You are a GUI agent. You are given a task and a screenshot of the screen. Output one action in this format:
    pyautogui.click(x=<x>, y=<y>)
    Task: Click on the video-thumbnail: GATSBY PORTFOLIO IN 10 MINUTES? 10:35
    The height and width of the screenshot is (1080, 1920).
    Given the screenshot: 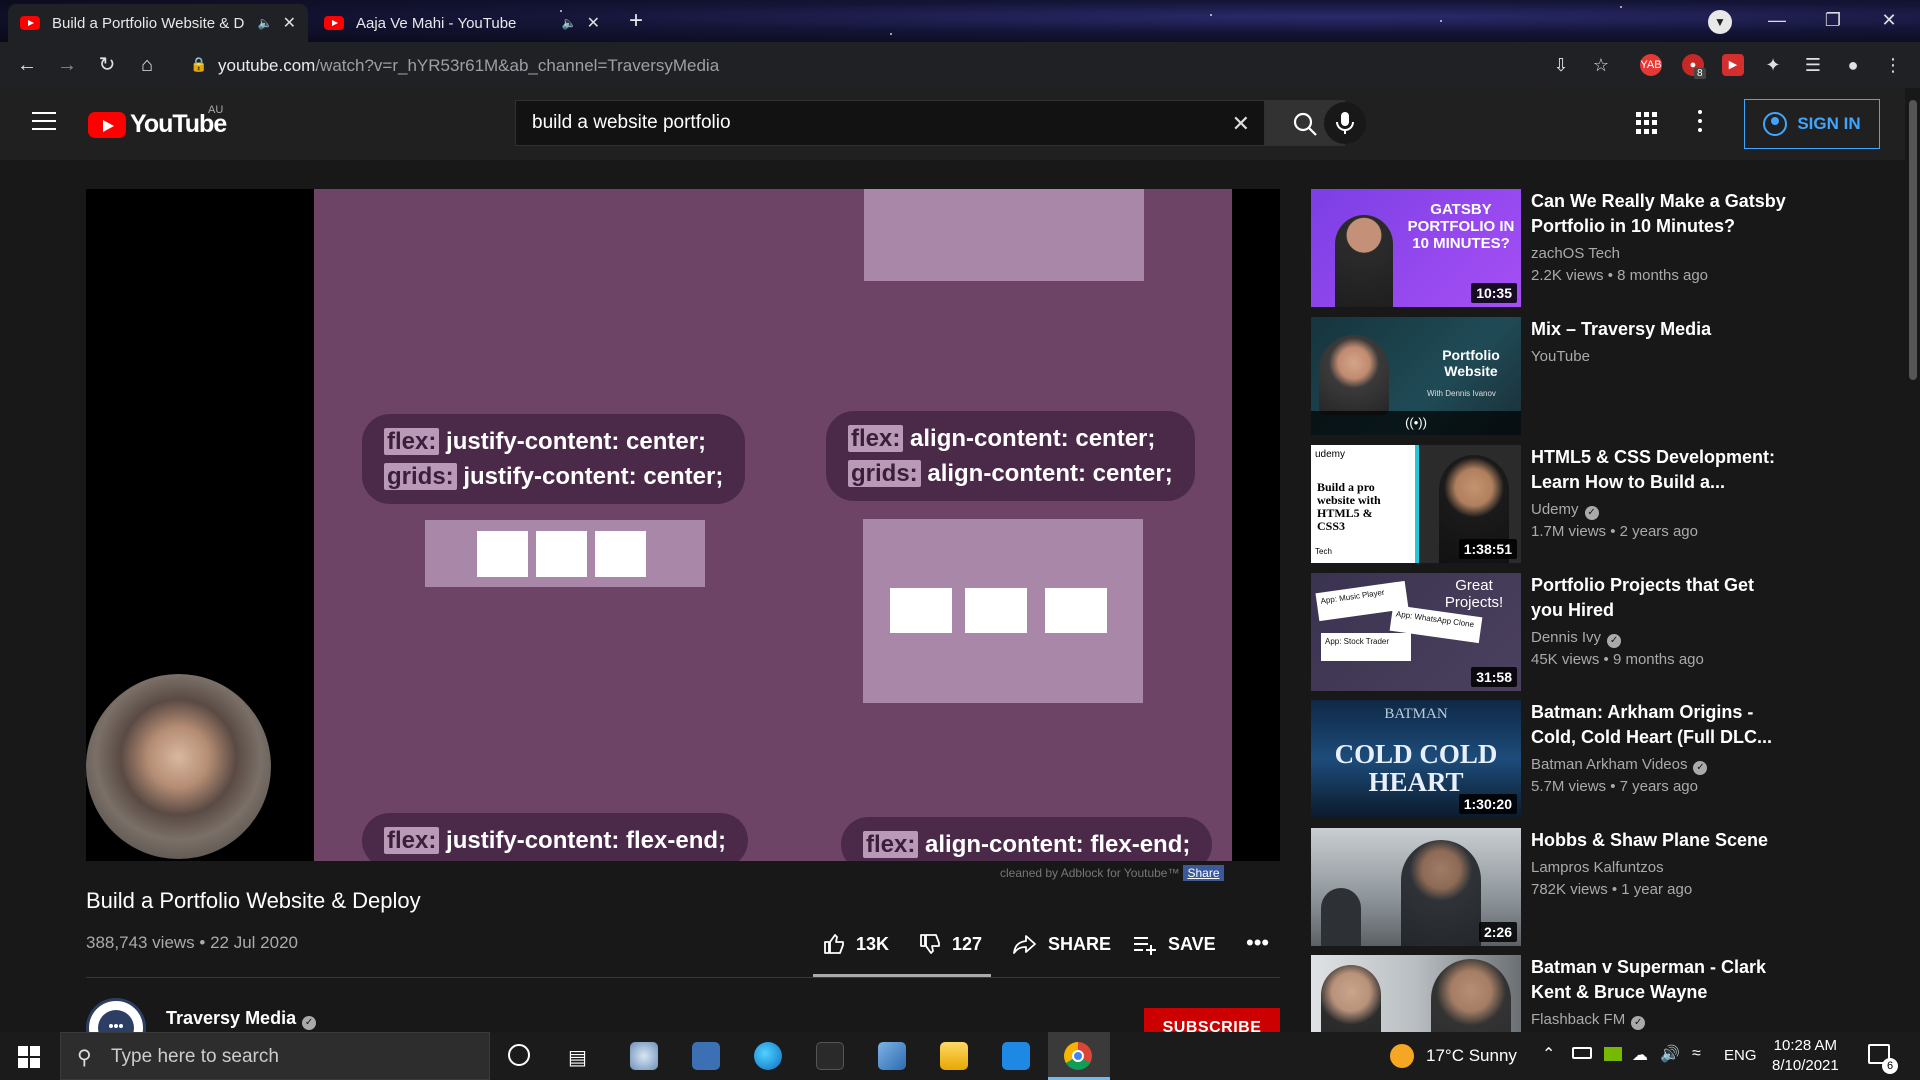 What is the action you would take?
    pyautogui.click(x=1416, y=248)
    